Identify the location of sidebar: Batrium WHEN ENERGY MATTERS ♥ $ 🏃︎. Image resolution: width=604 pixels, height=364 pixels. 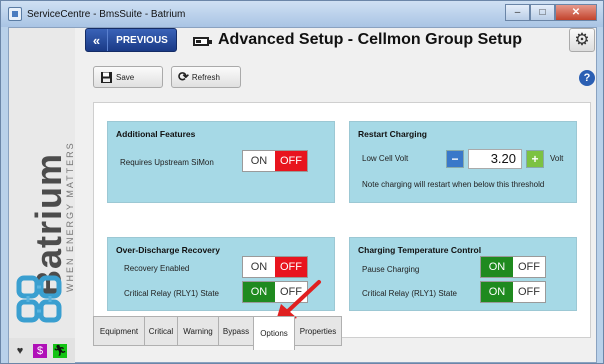
(42, 195).